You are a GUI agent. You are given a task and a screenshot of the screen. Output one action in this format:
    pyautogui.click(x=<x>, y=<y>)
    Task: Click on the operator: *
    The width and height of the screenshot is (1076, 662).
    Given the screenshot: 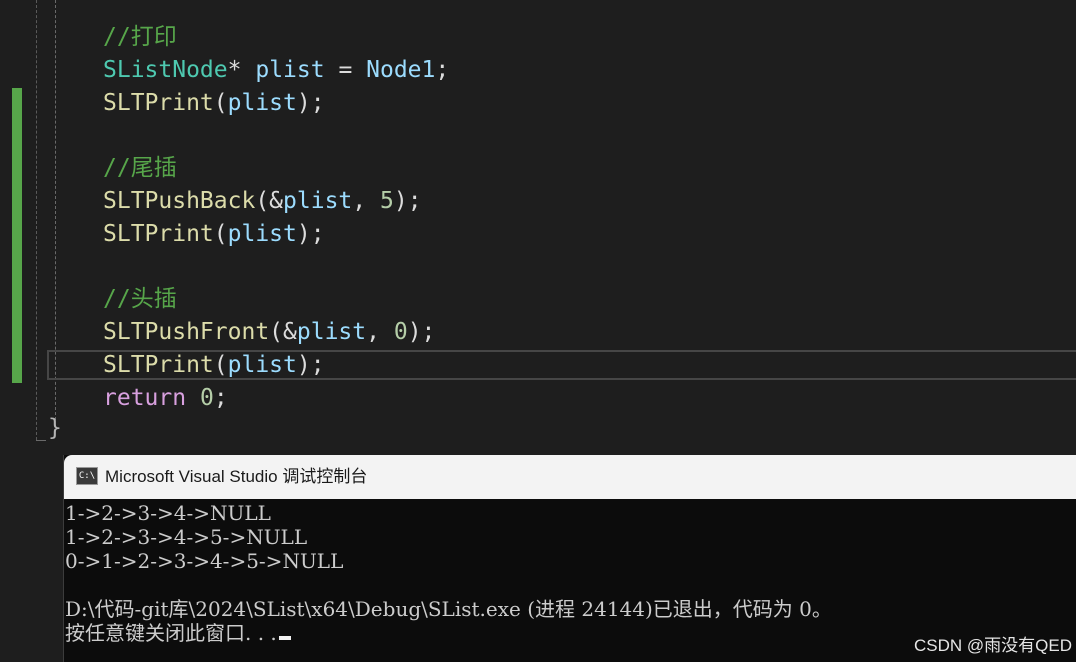 What is the action you would take?
    pyautogui.click(x=234, y=70)
    